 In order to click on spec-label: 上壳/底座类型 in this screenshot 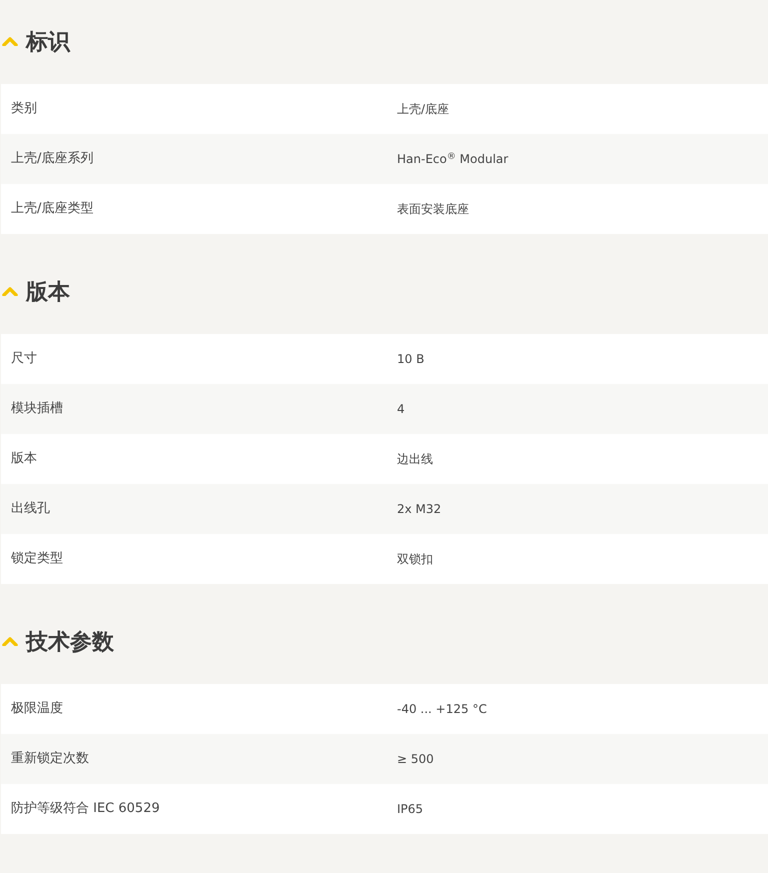, I will do `click(52, 209)`.